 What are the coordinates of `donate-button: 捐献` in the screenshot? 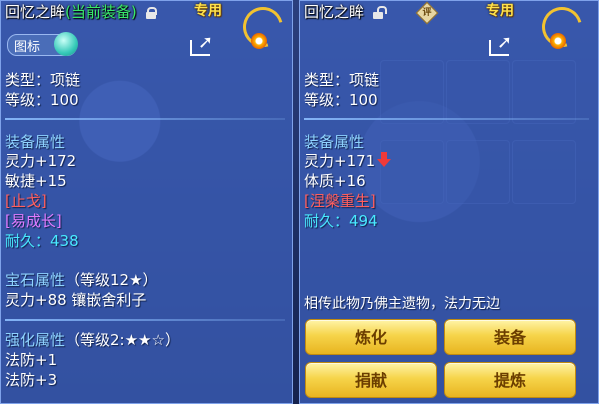 It's located at (371, 380).